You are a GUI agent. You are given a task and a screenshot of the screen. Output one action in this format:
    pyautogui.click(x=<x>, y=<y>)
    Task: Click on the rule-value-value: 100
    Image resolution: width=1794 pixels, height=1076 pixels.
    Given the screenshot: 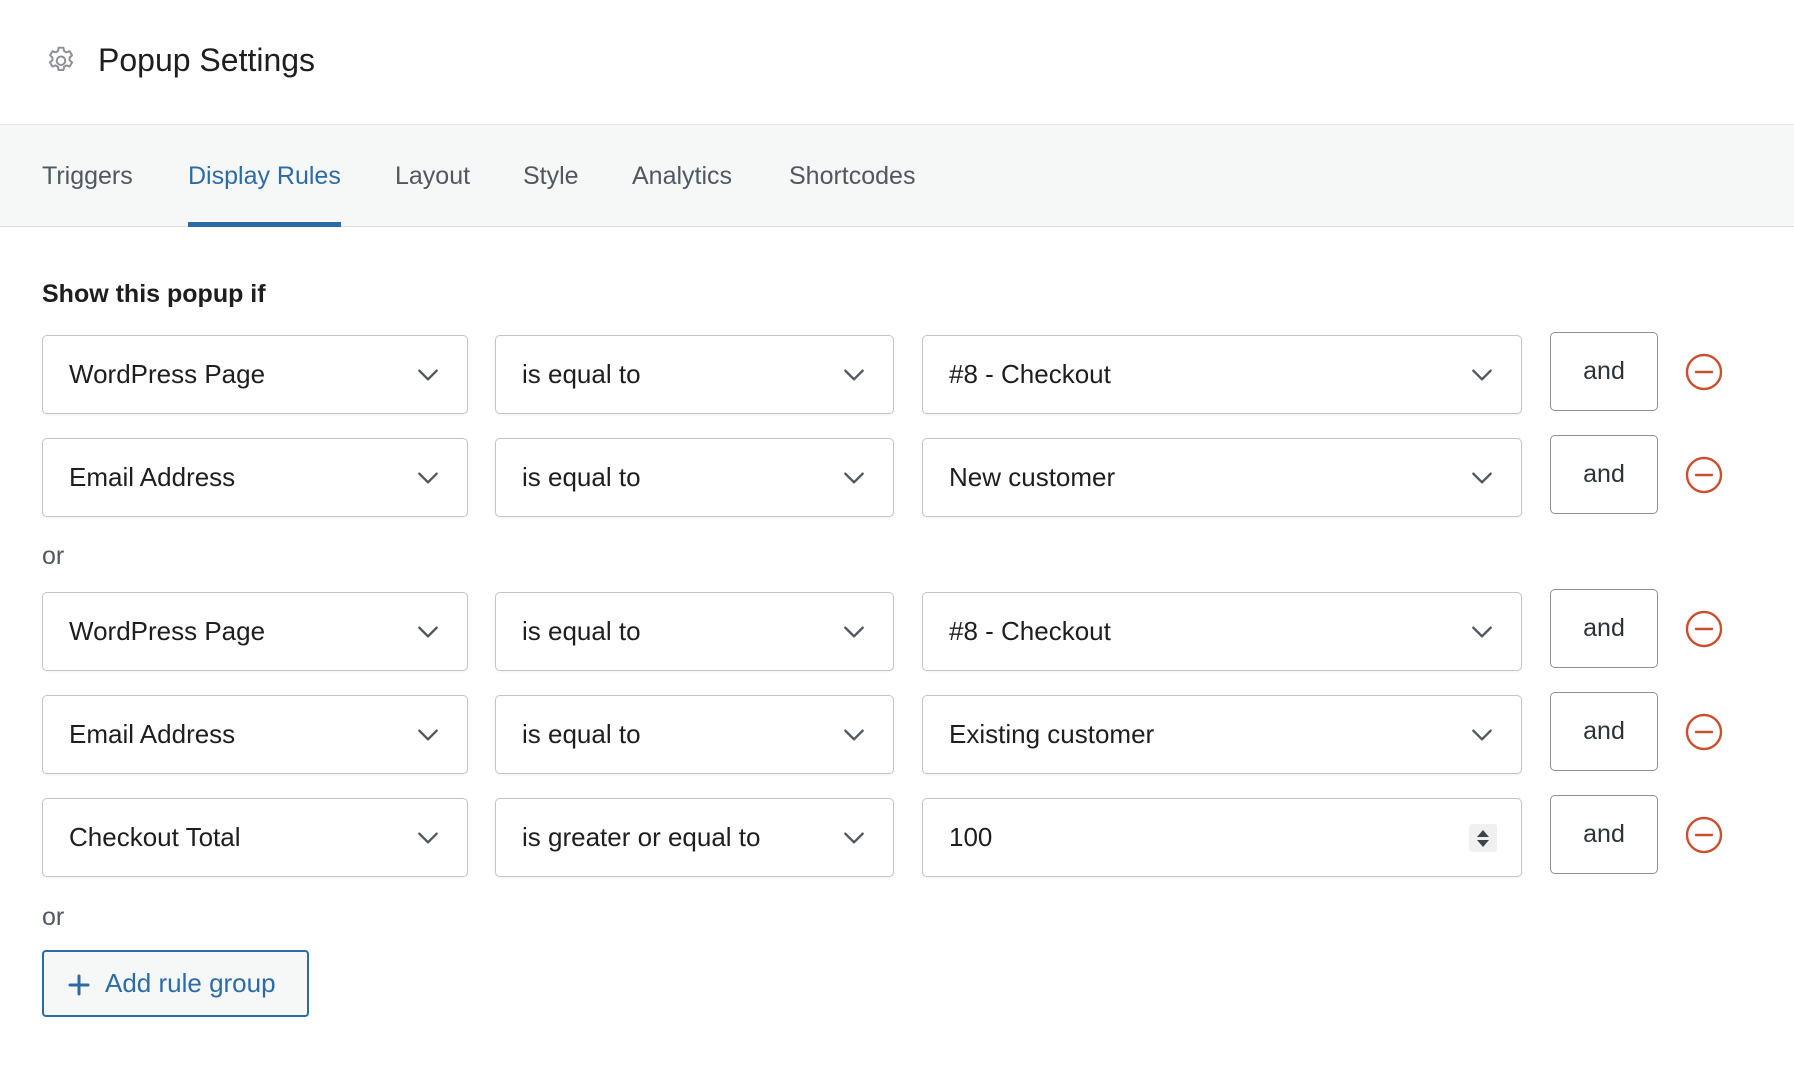 What is the action you would take?
    pyautogui.click(x=971, y=837)
    